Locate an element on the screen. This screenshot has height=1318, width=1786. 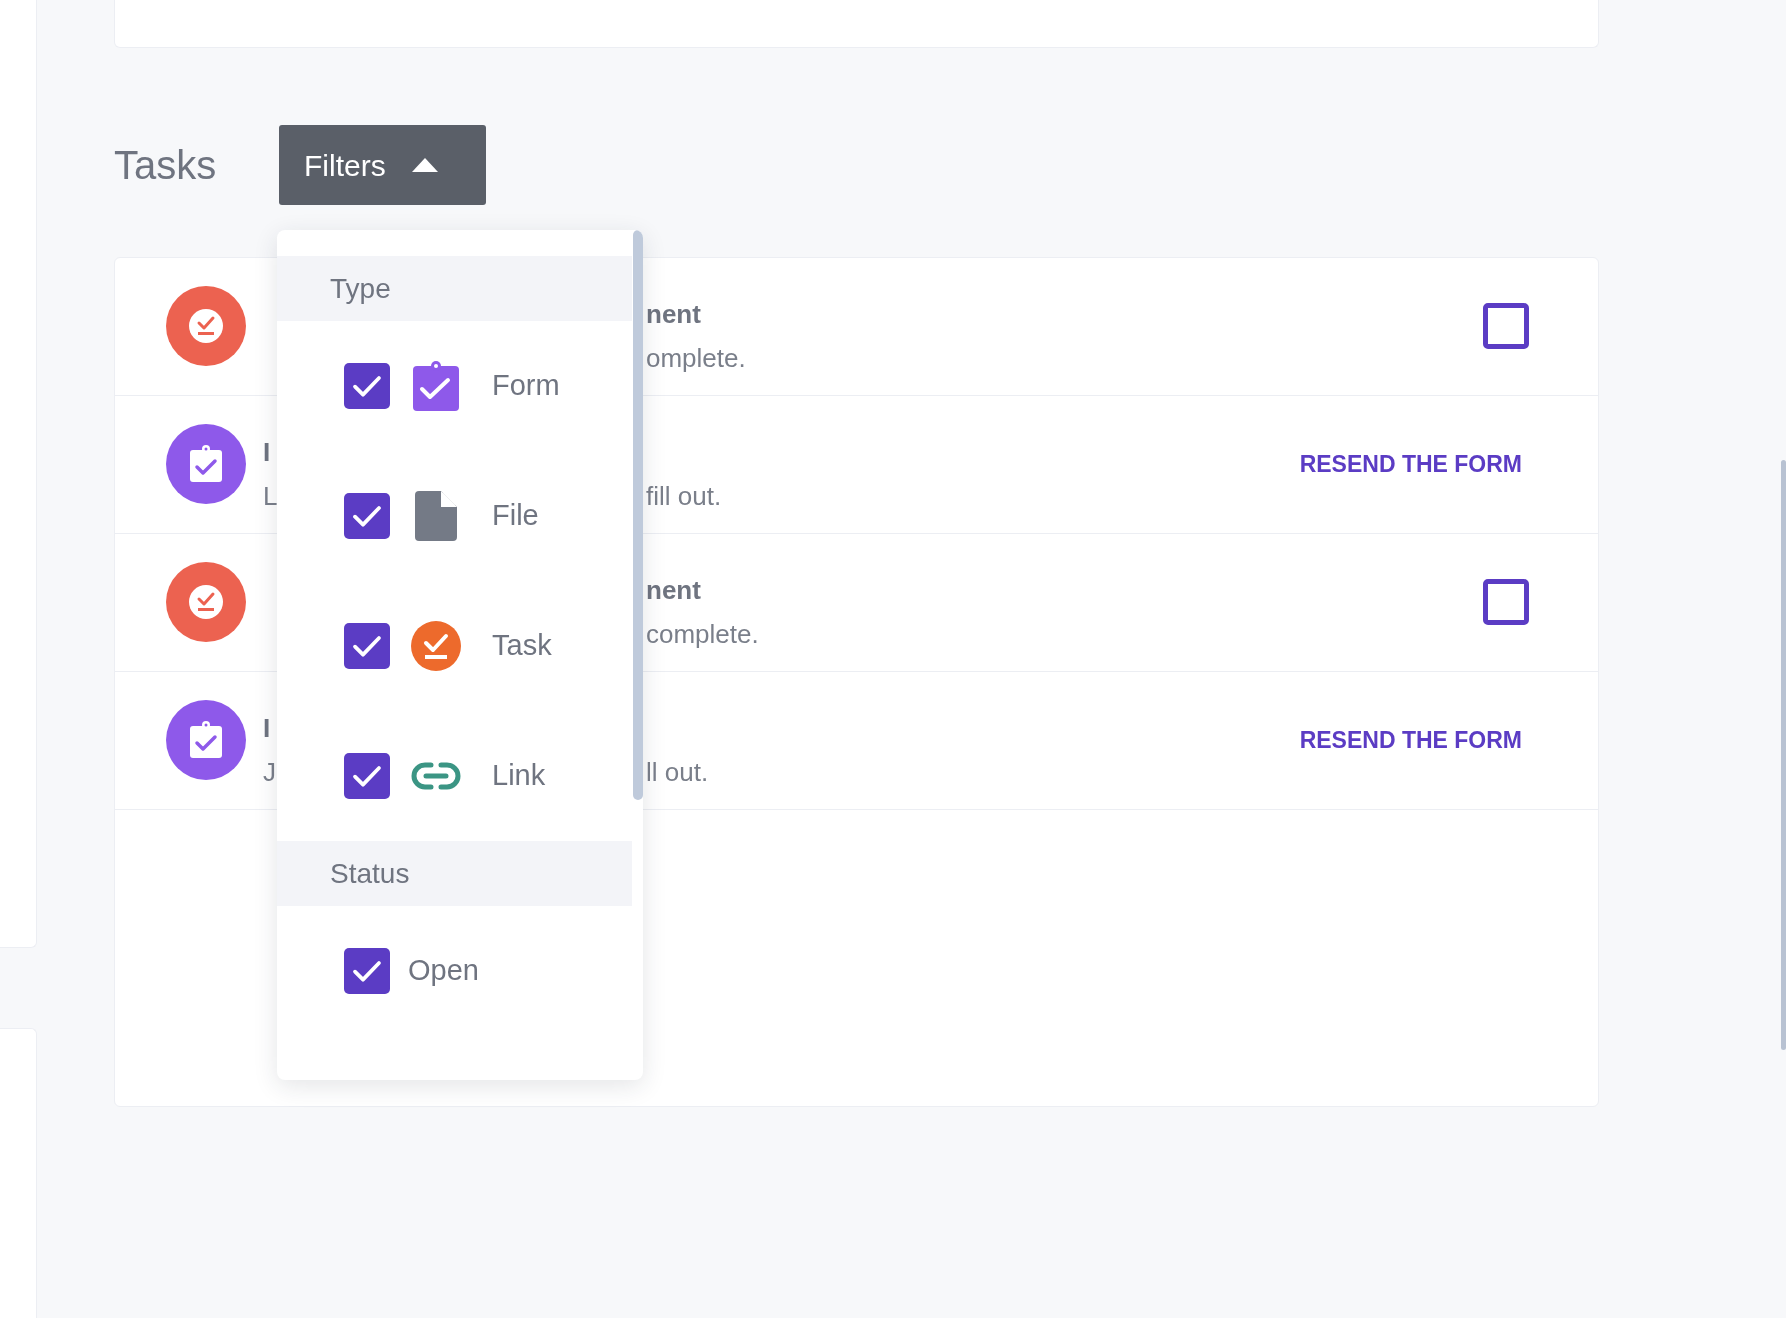
clipboard-check-icon is located at coordinates (436, 386).